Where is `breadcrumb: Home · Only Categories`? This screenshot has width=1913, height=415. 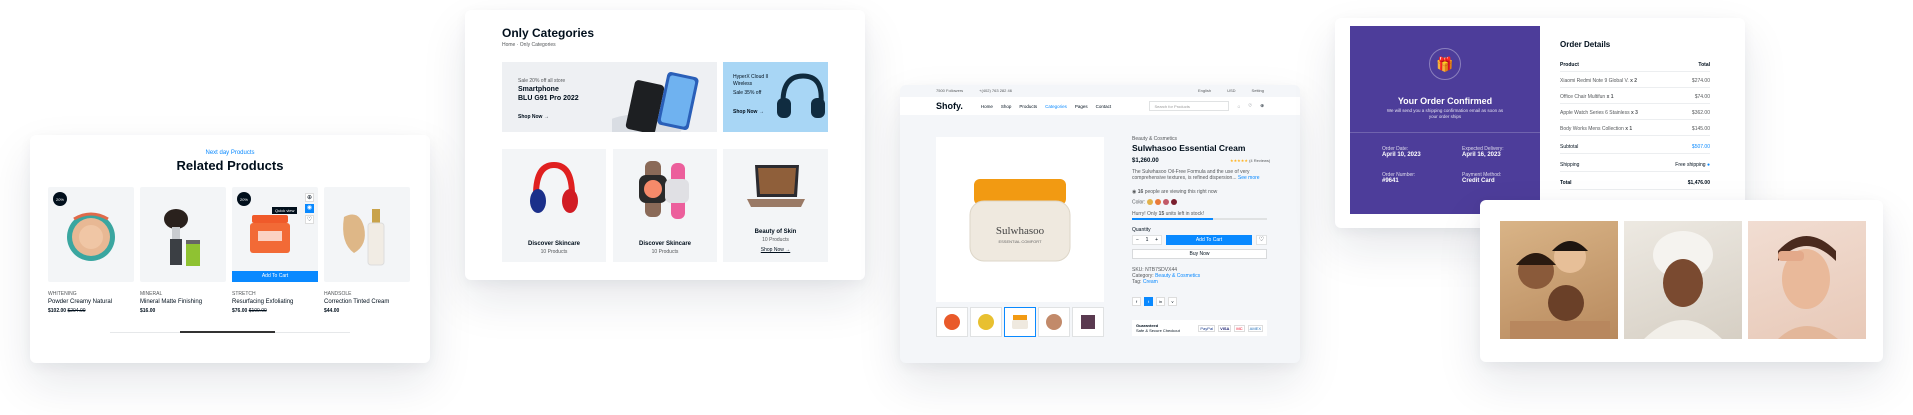 breadcrumb: Home · Only Categories is located at coordinates (529, 45).